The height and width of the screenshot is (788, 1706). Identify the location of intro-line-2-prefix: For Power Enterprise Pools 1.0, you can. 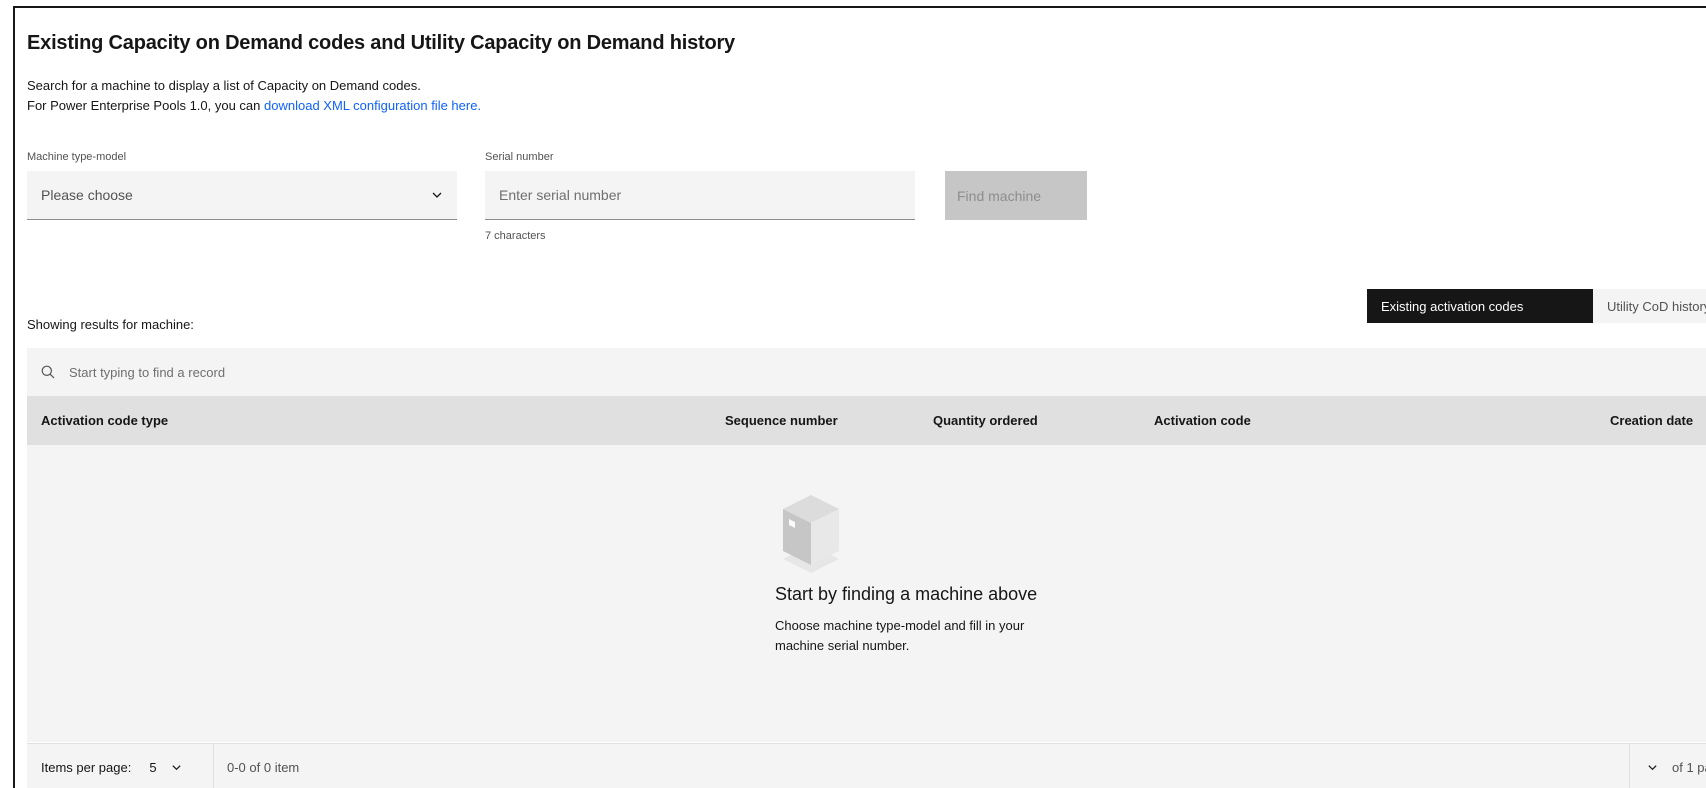
(146, 105).